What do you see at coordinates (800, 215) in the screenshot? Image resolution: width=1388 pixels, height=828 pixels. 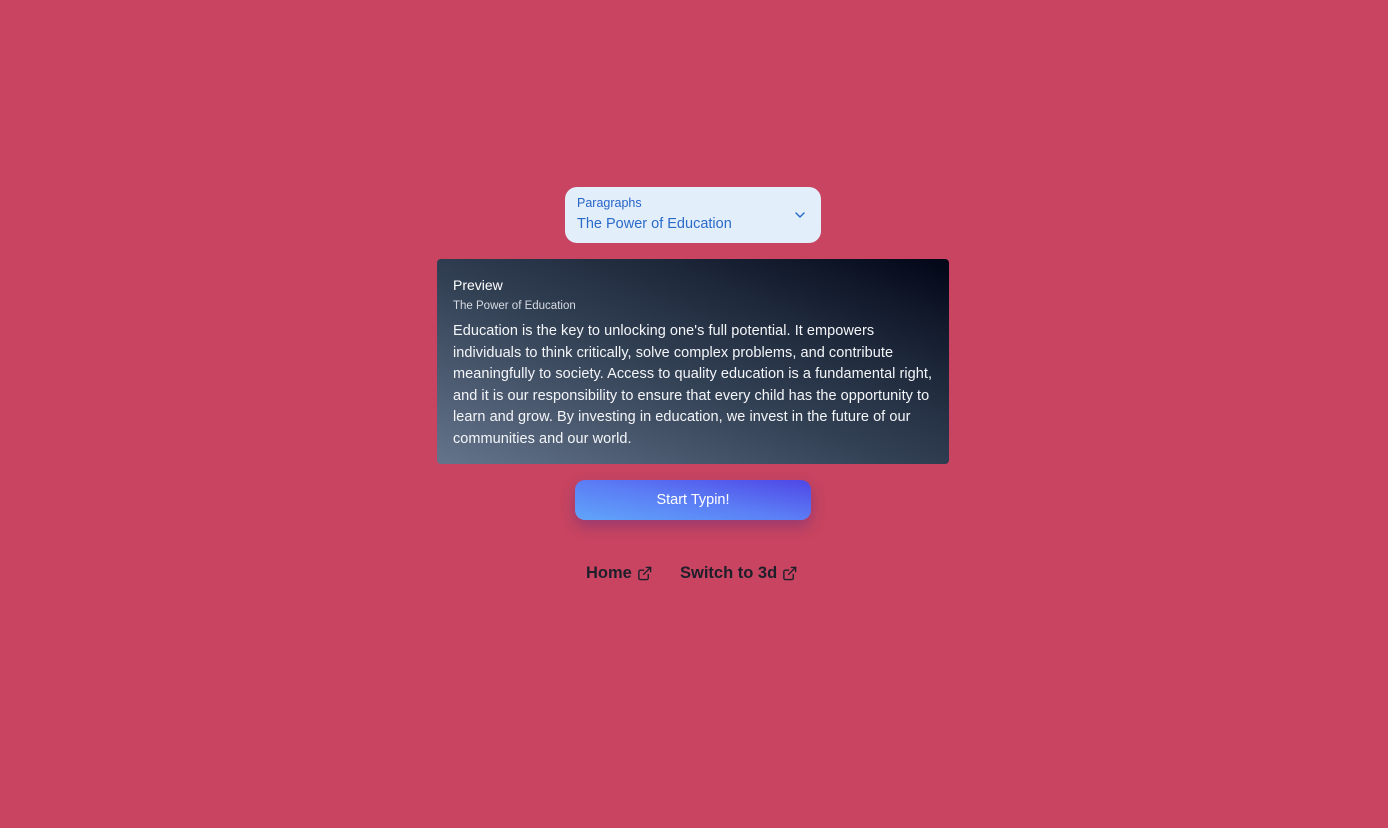 I see `chevron-down-icon` at bounding box center [800, 215].